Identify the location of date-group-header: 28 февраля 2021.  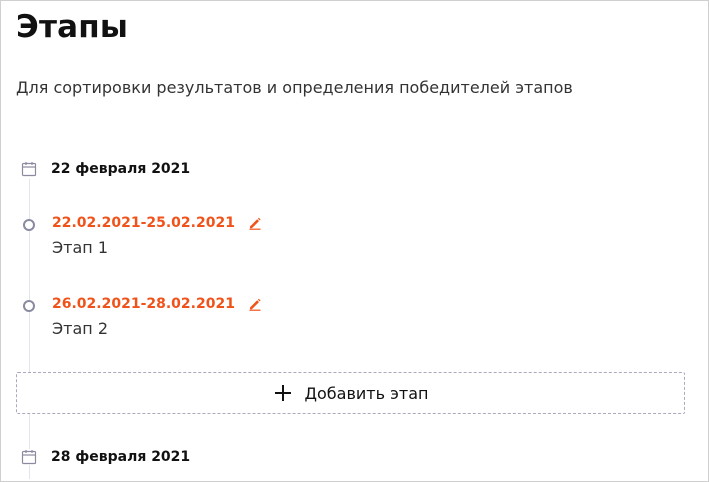
(105, 457).